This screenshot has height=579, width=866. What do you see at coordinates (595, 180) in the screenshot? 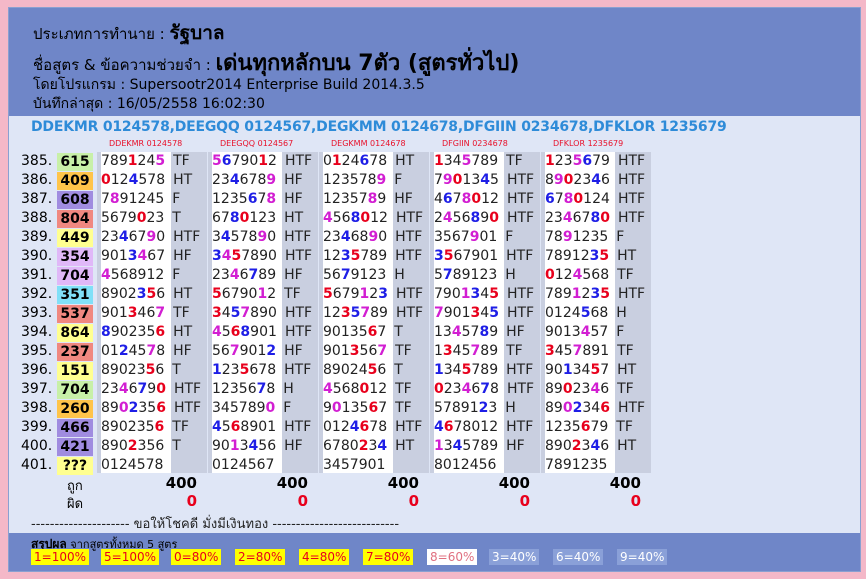
I see `prediction-cell: 8902346 HTF` at bounding box center [595, 180].